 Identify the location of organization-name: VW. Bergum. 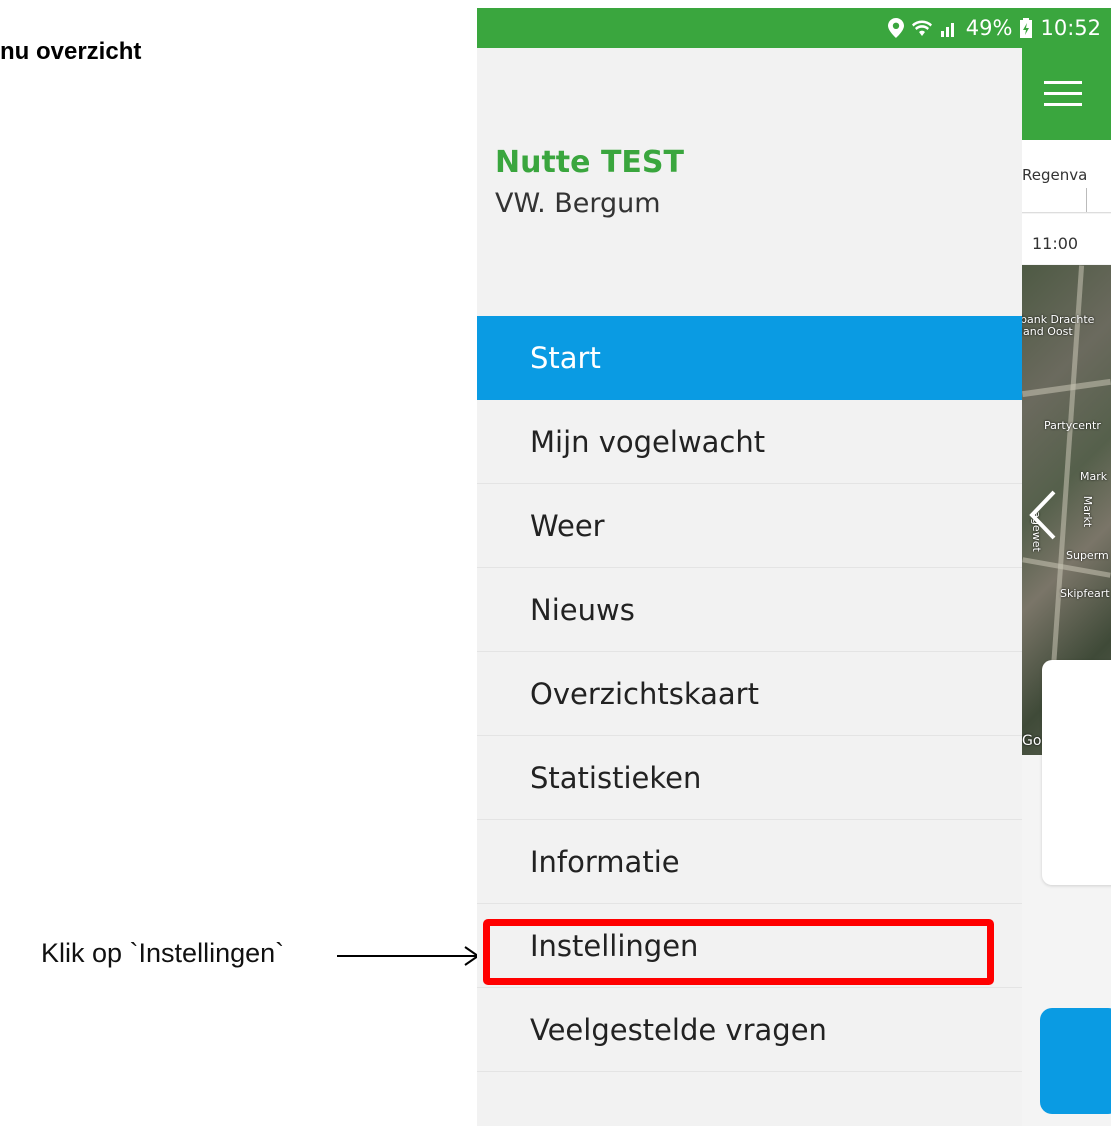
(578, 203).